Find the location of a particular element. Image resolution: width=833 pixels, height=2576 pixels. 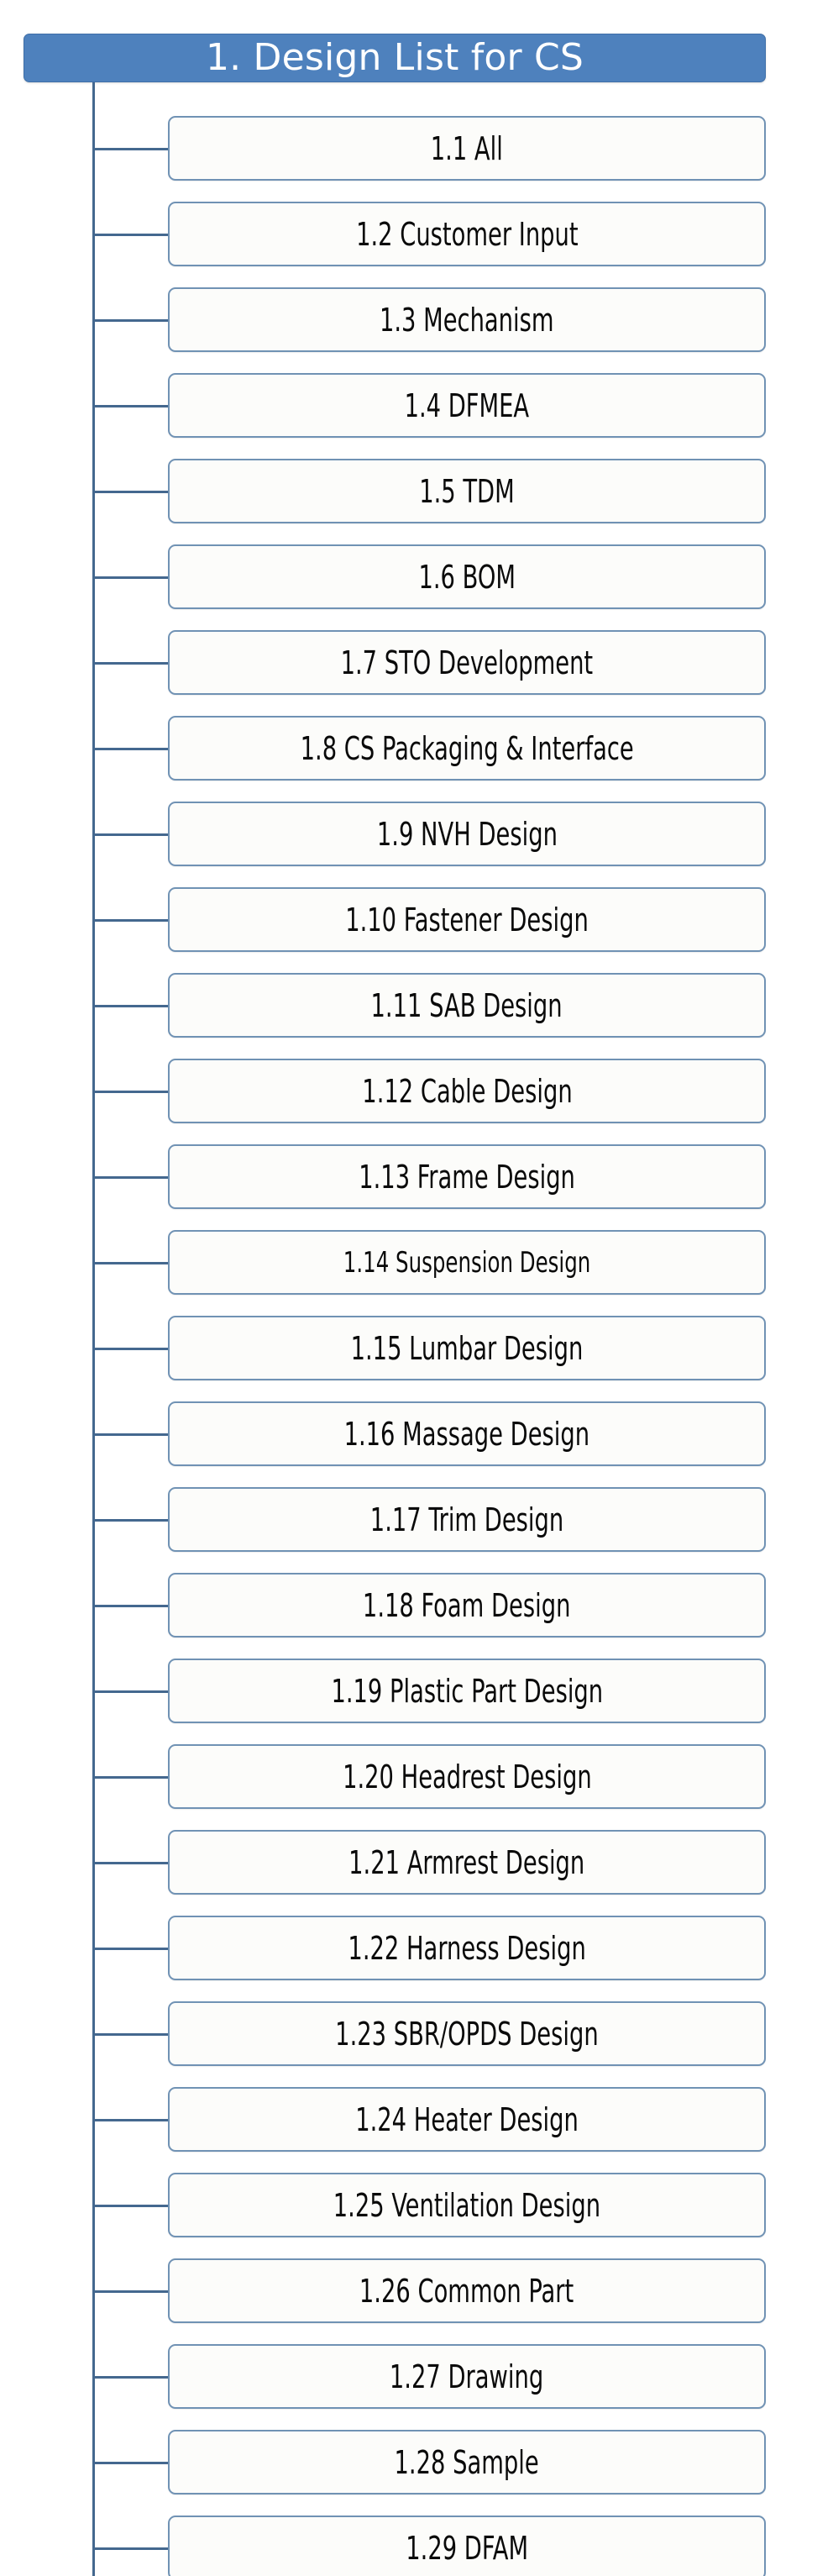

child-node-label: 1.9 NVH Design is located at coordinates (467, 834).